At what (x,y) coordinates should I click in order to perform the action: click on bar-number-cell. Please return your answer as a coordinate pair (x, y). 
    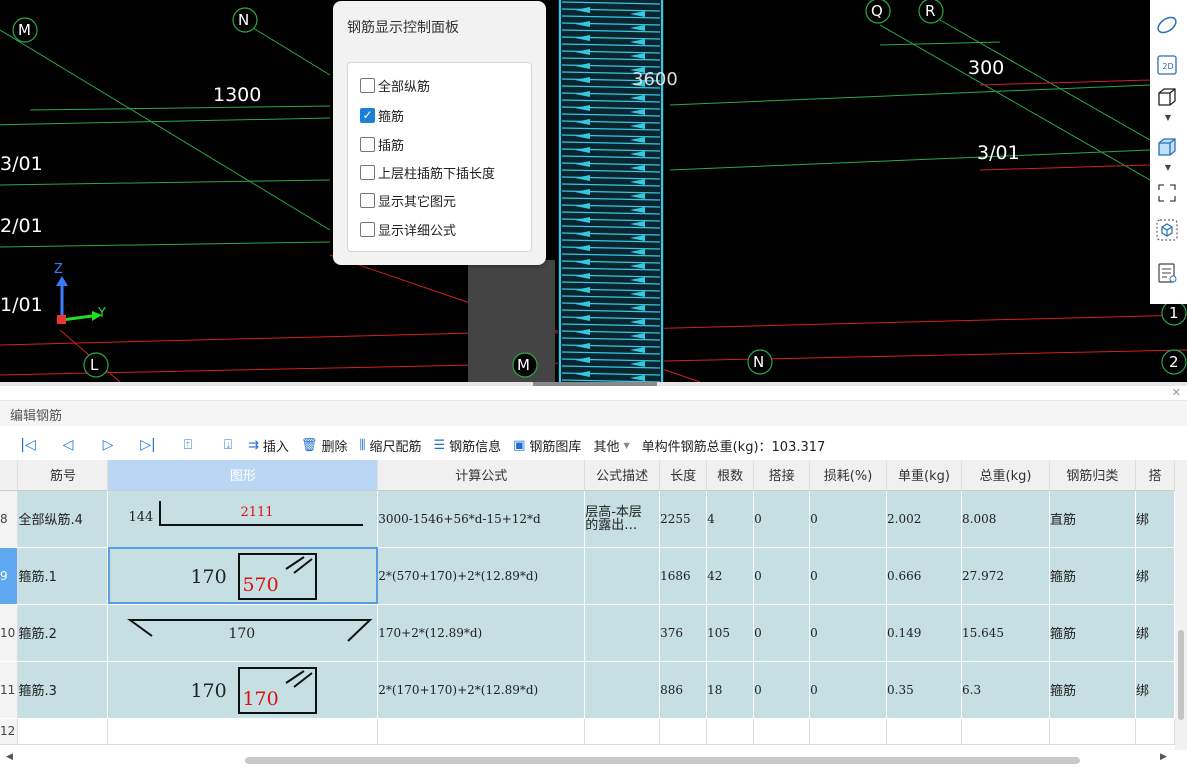
    Looking at the image, I should click on (63, 731).